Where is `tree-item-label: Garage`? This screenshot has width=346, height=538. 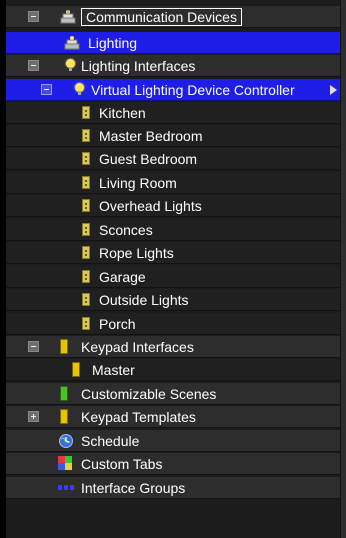
tree-item-label: Garage is located at coordinates (122, 277).